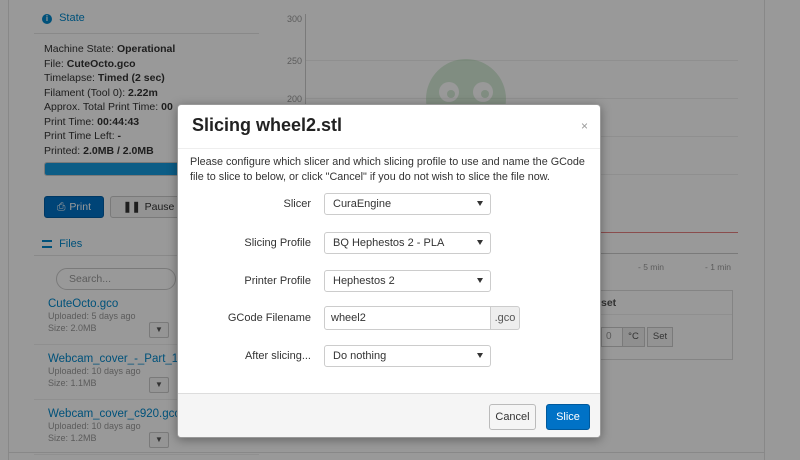 The width and height of the screenshot is (800, 460). What do you see at coordinates (568, 417) in the screenshot?
I see `slice-button: Slice` at bounding box center [568, 417].